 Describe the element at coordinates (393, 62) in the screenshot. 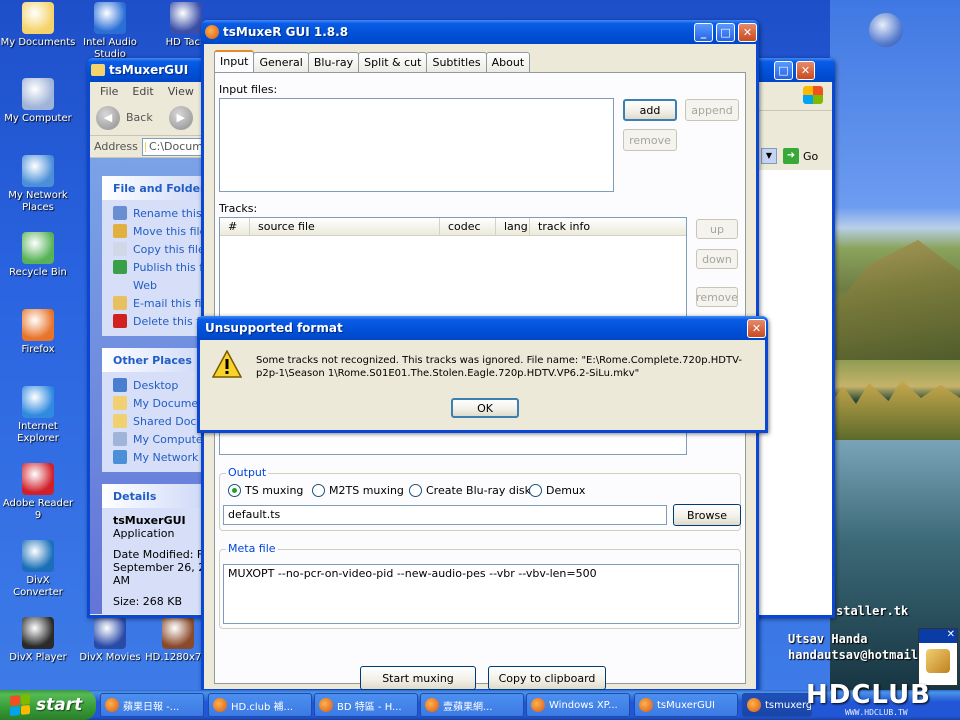

I see `tab-split-cut: Split & cut` at that location.